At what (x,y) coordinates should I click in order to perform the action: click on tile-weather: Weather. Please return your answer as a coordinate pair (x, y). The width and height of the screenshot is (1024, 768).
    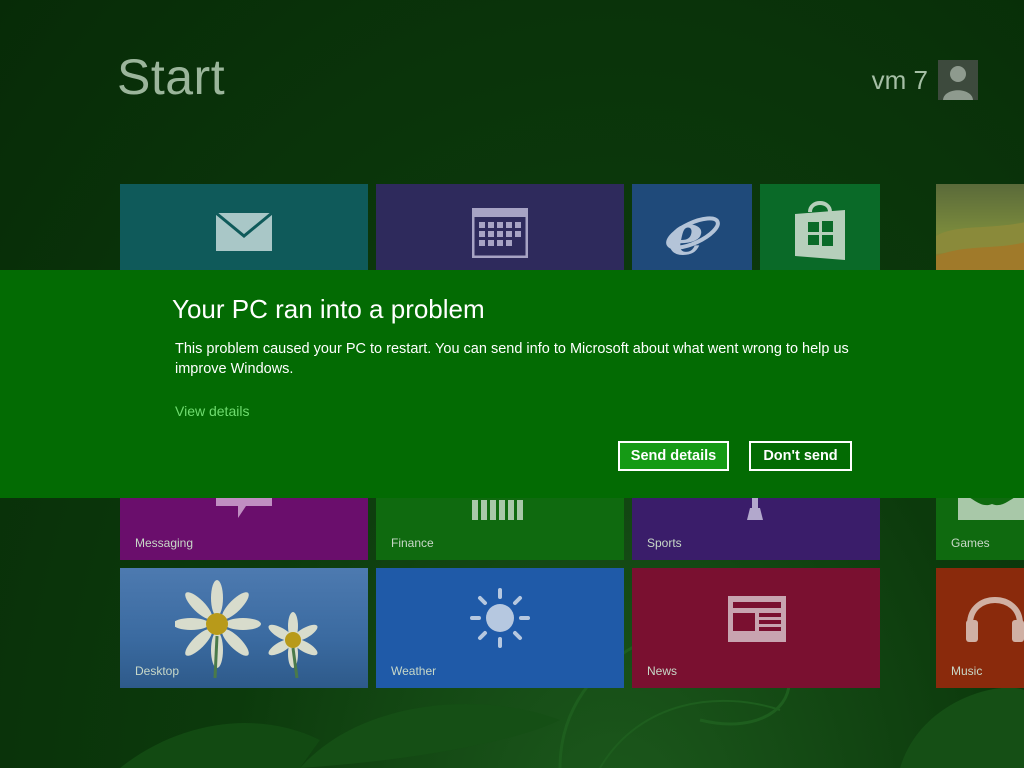
    Looking at the image, I should click on (500, 628).